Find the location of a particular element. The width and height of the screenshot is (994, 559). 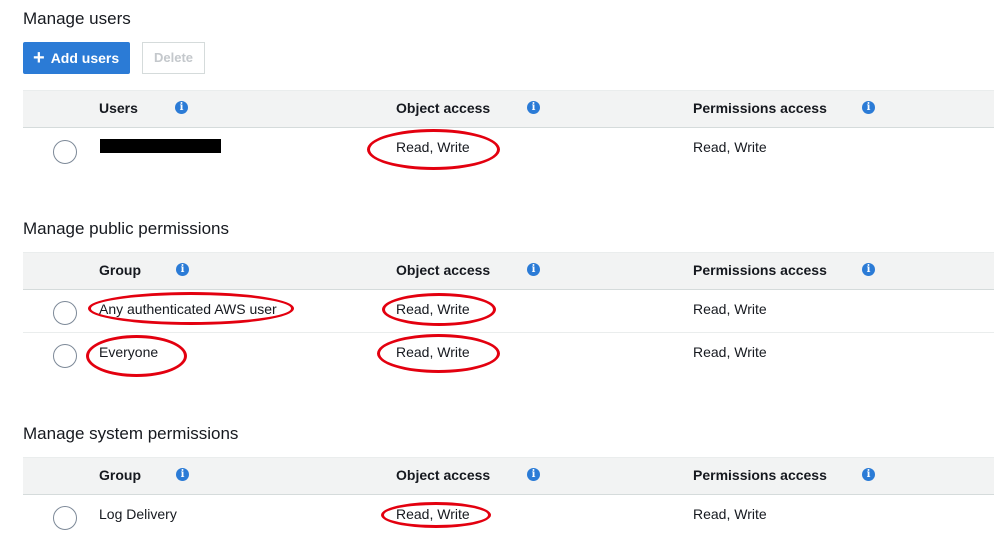

users-table-header is located at coordinates (508, 109).